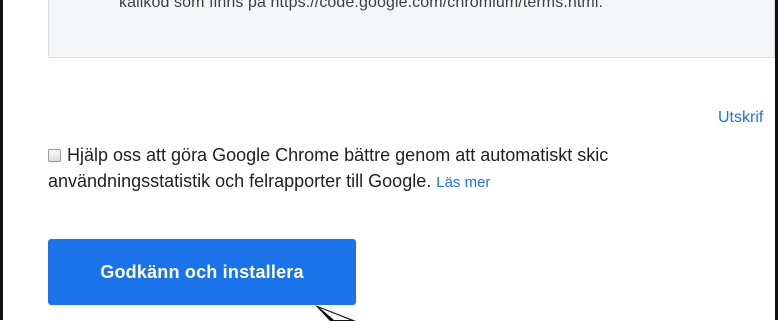  What do you see at coordinates (54, 155) in the screenshot?
I see `usage-stats-checkbox` at bounding box center [54, 155].